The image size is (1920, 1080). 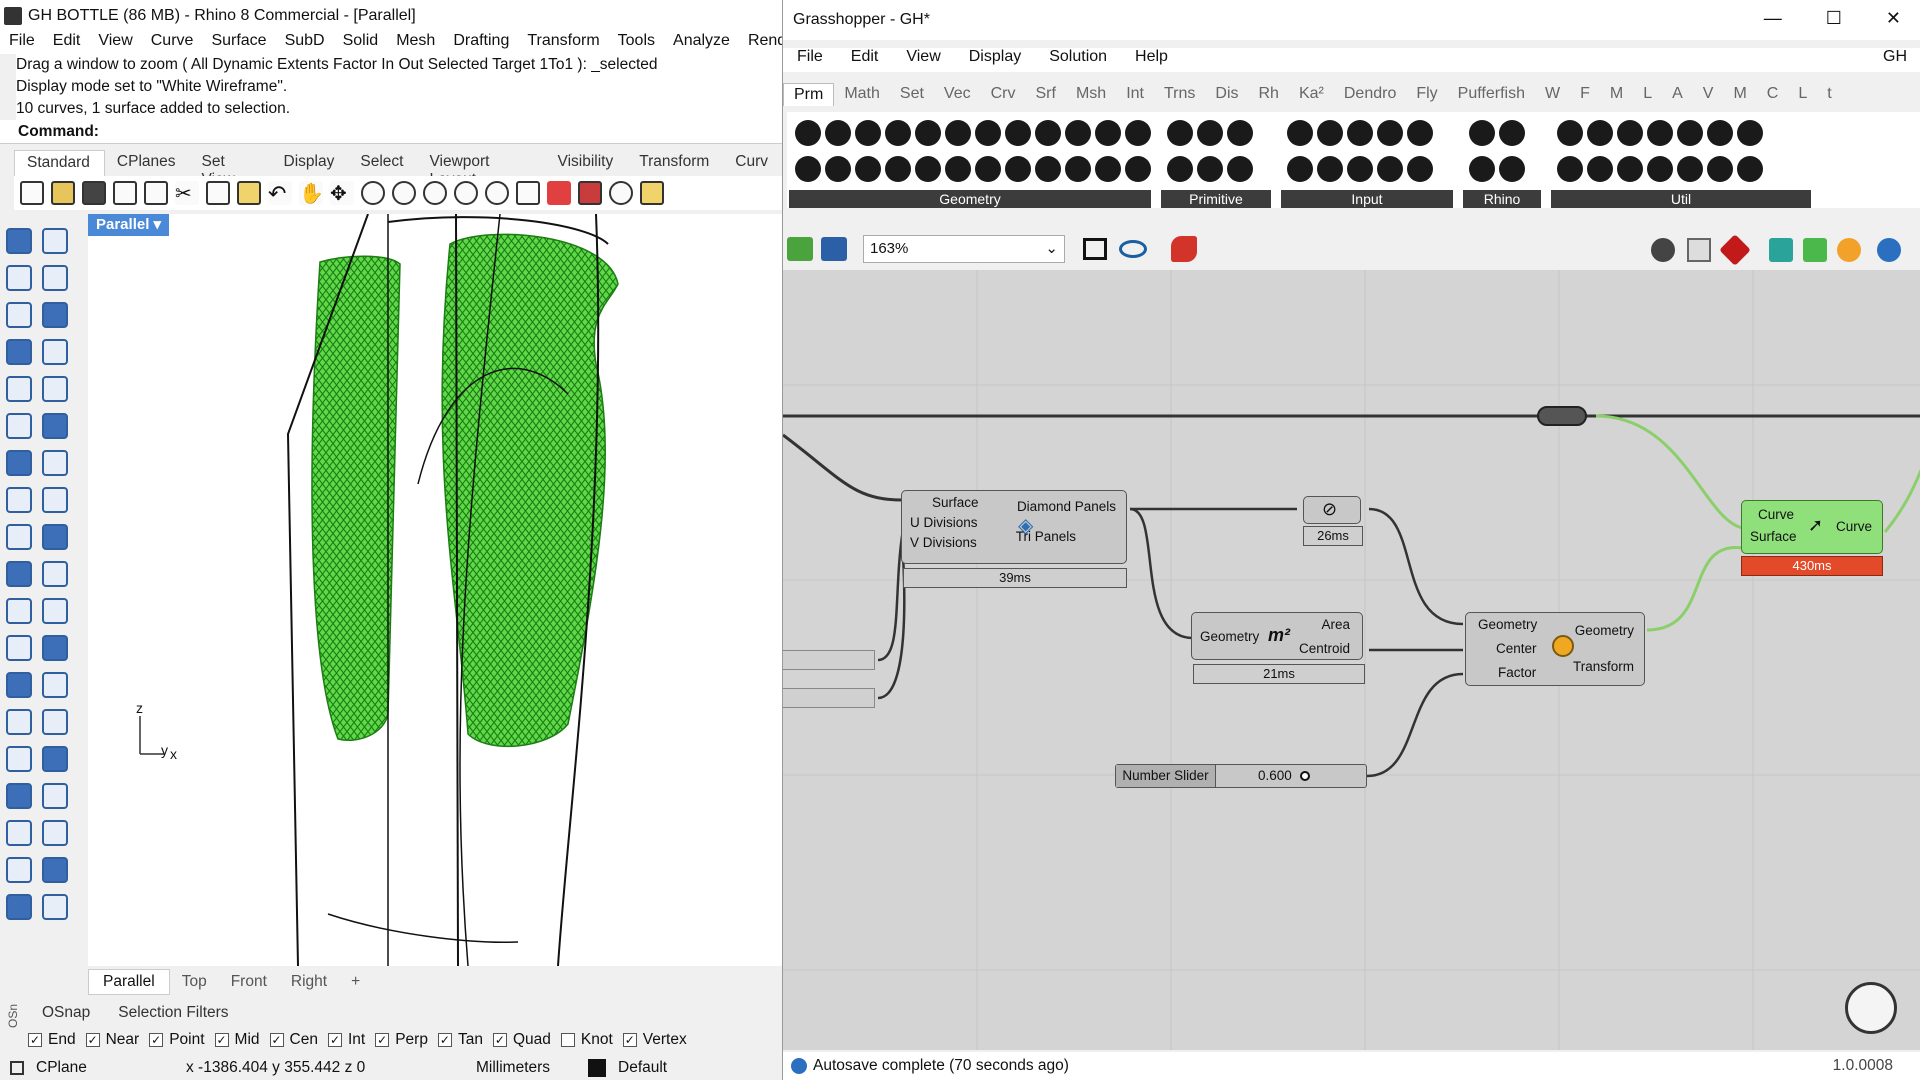 I want to click on gh-tab-19: A, so click(x=1677, y=94).